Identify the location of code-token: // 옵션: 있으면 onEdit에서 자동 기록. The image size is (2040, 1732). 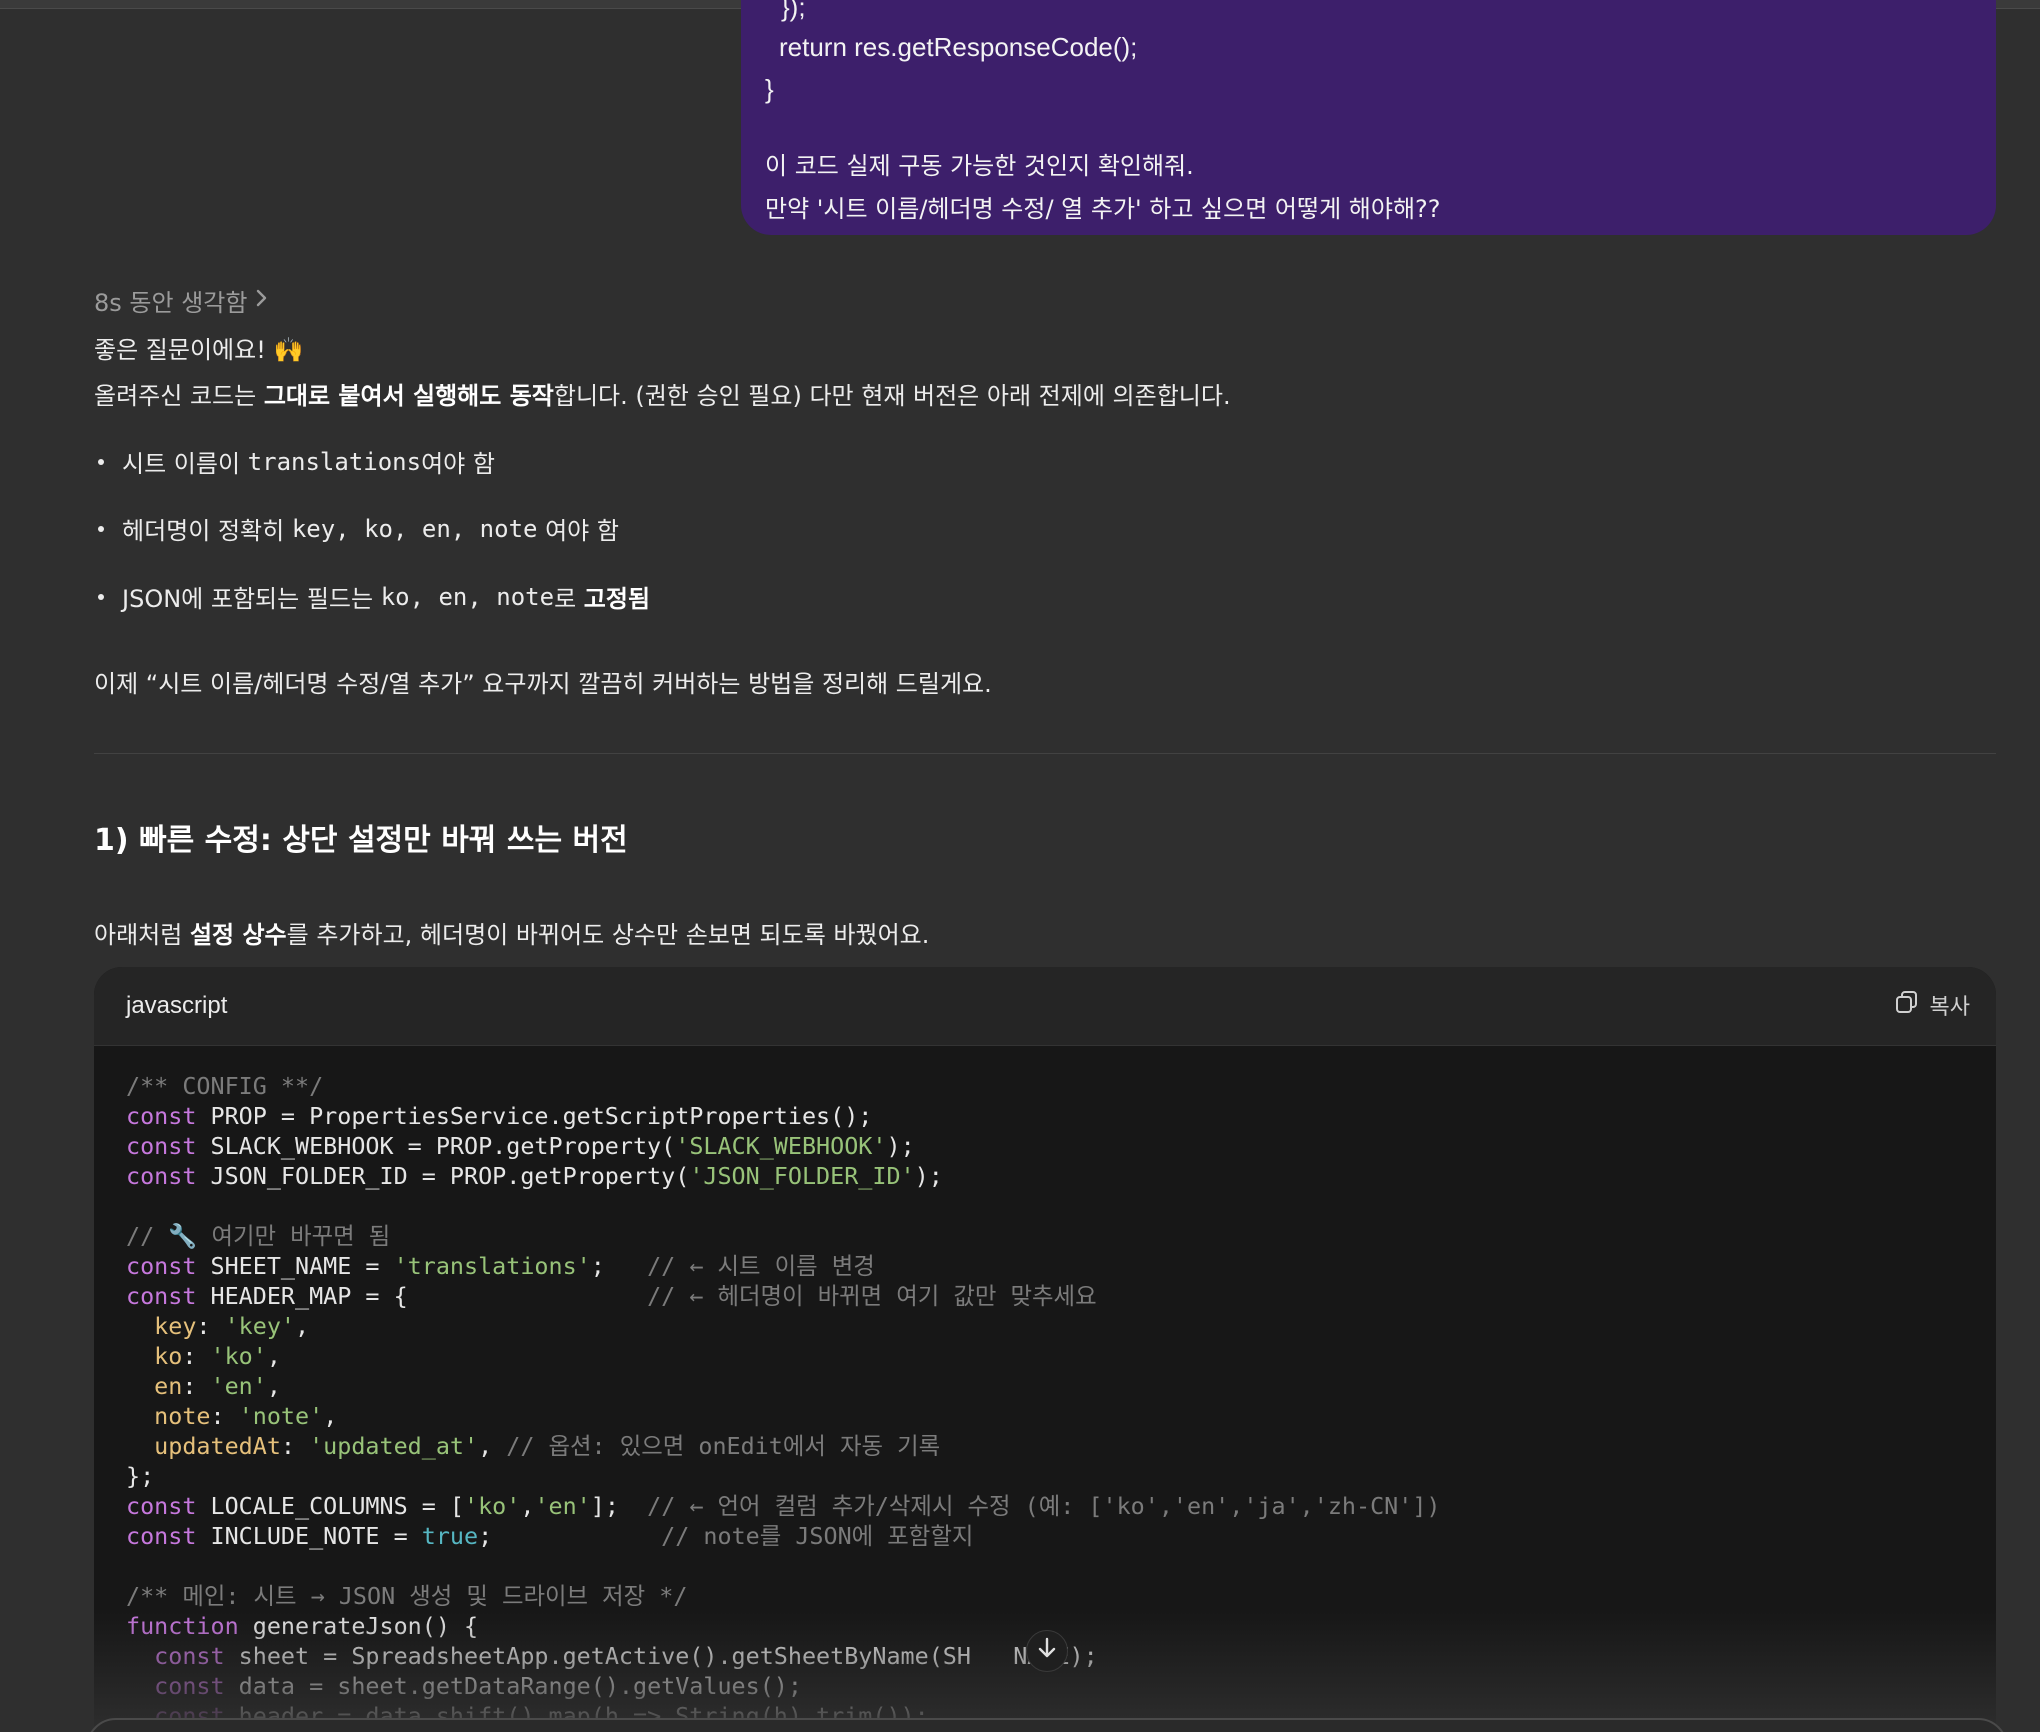
(723, 1446).